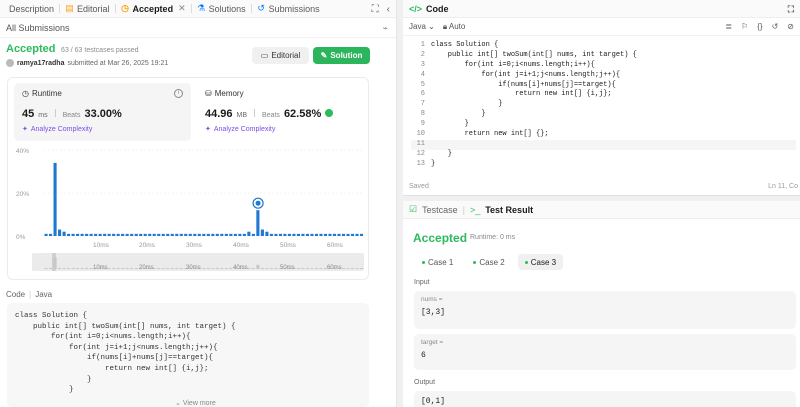  What do you see at coordinates (100, 50) in the screenshot?
I see `testcases-passed: 63 / 63 testcases passed` at bounding box center [100, 50].